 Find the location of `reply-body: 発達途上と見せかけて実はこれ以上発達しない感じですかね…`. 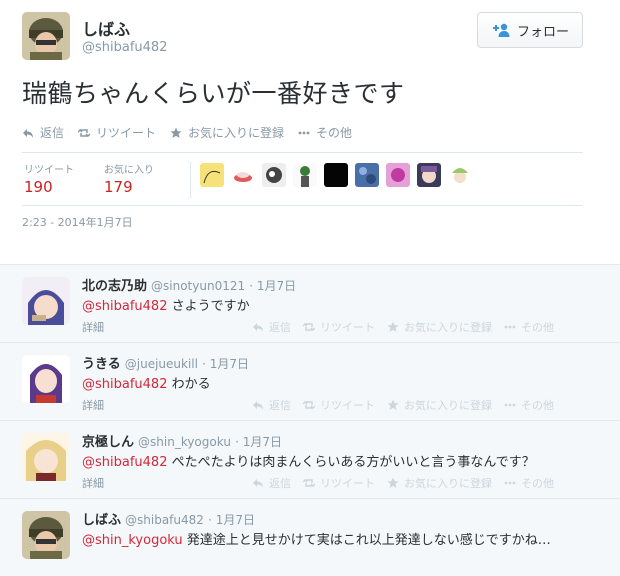

reply-body: 発達途上と見せかけて実はこれ以上発達しない感じですかね… is located at coordinates (366, 540).